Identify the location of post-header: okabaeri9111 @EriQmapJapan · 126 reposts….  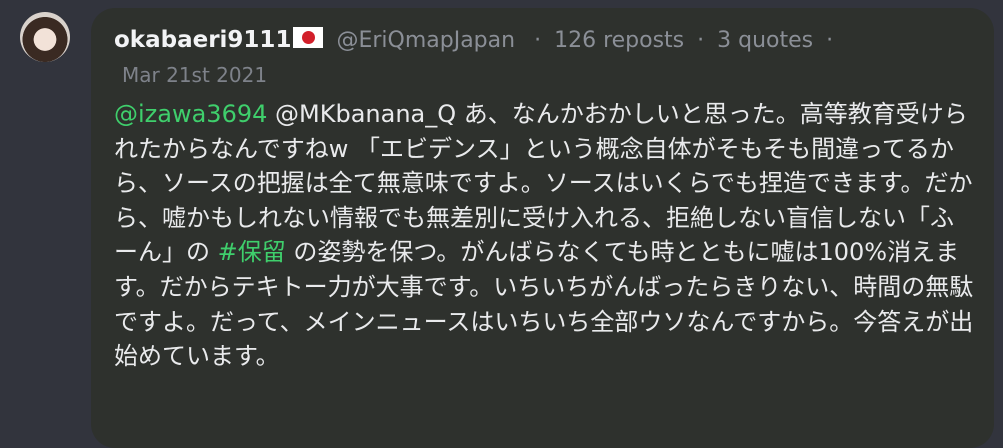
(544, 40).